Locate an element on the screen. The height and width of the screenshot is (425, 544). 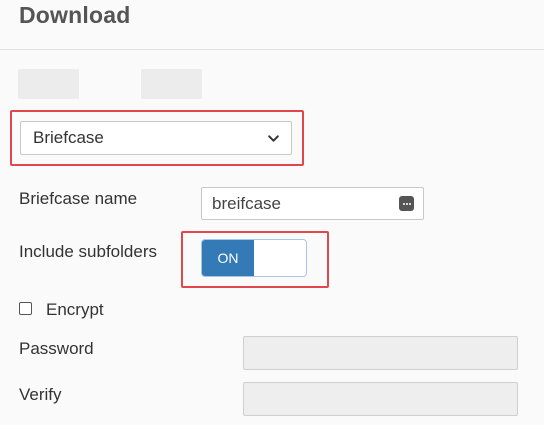
briefcase-name-label: Briefcase name is located at coordinates (78, 198).